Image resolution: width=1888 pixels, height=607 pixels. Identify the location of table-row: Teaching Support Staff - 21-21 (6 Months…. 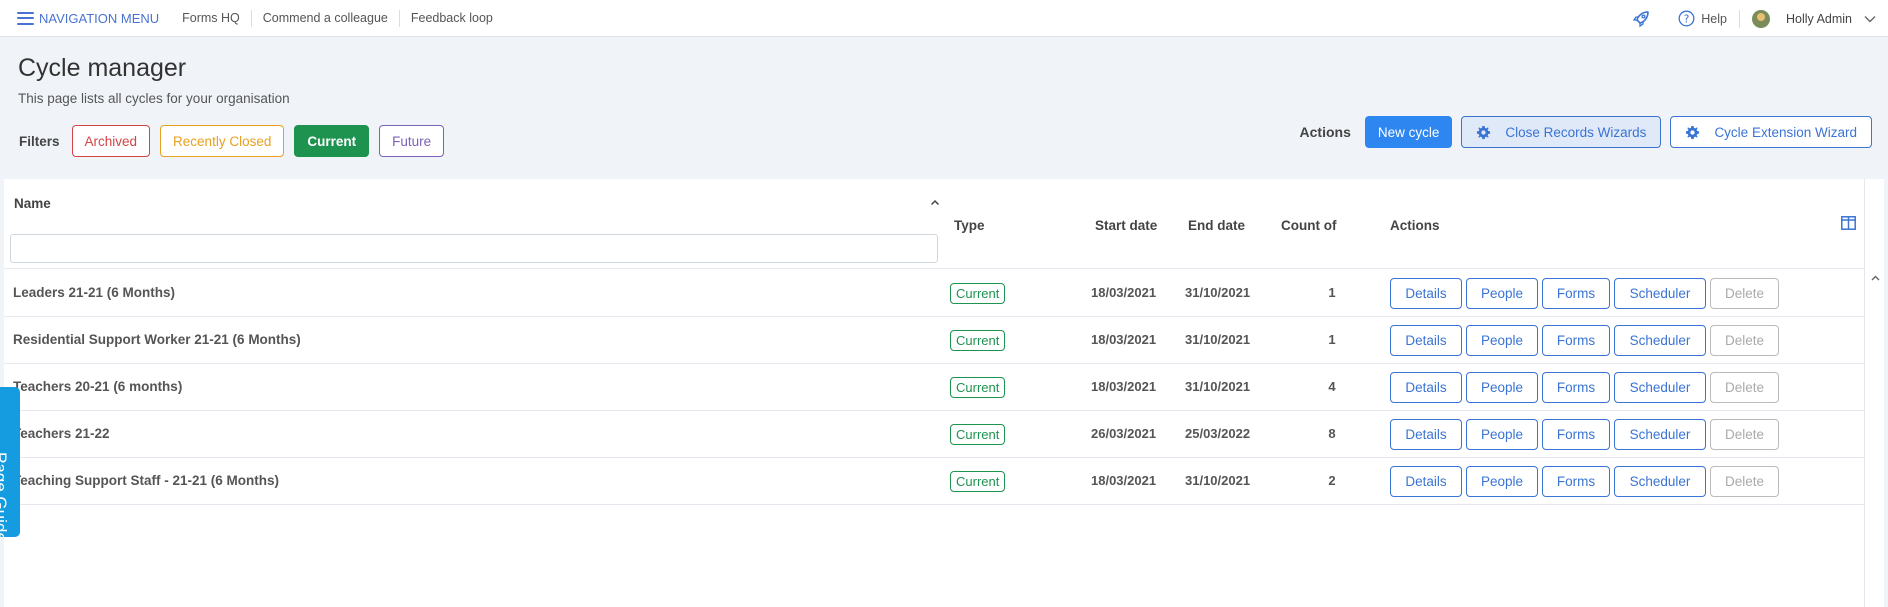
(934, 481).